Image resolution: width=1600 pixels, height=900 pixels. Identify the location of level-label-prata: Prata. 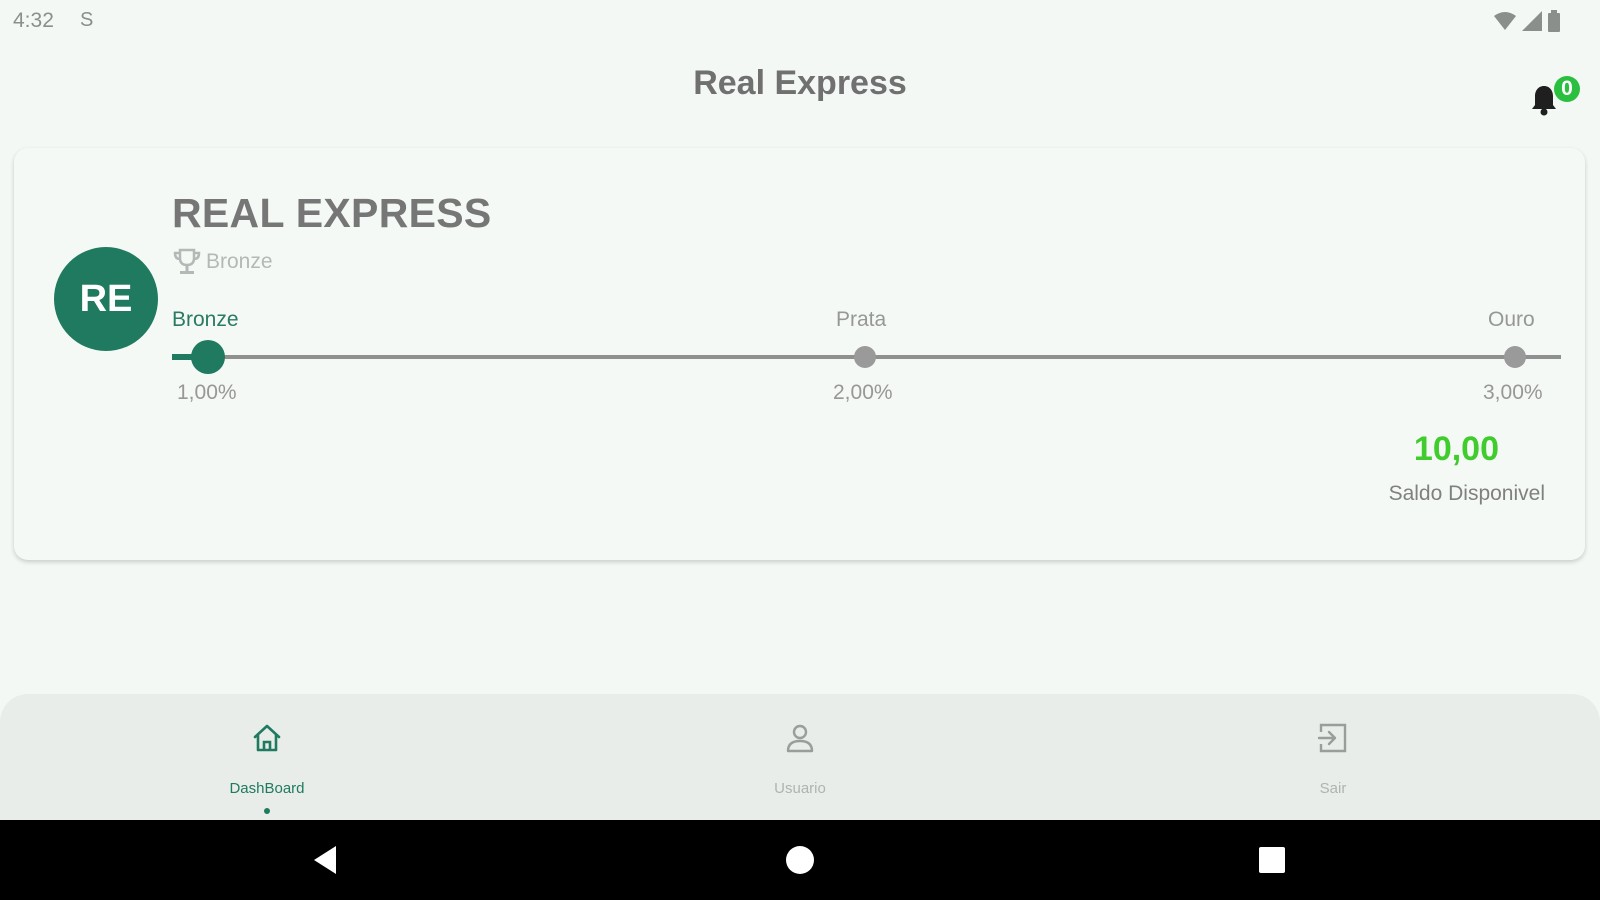
(861, 319).